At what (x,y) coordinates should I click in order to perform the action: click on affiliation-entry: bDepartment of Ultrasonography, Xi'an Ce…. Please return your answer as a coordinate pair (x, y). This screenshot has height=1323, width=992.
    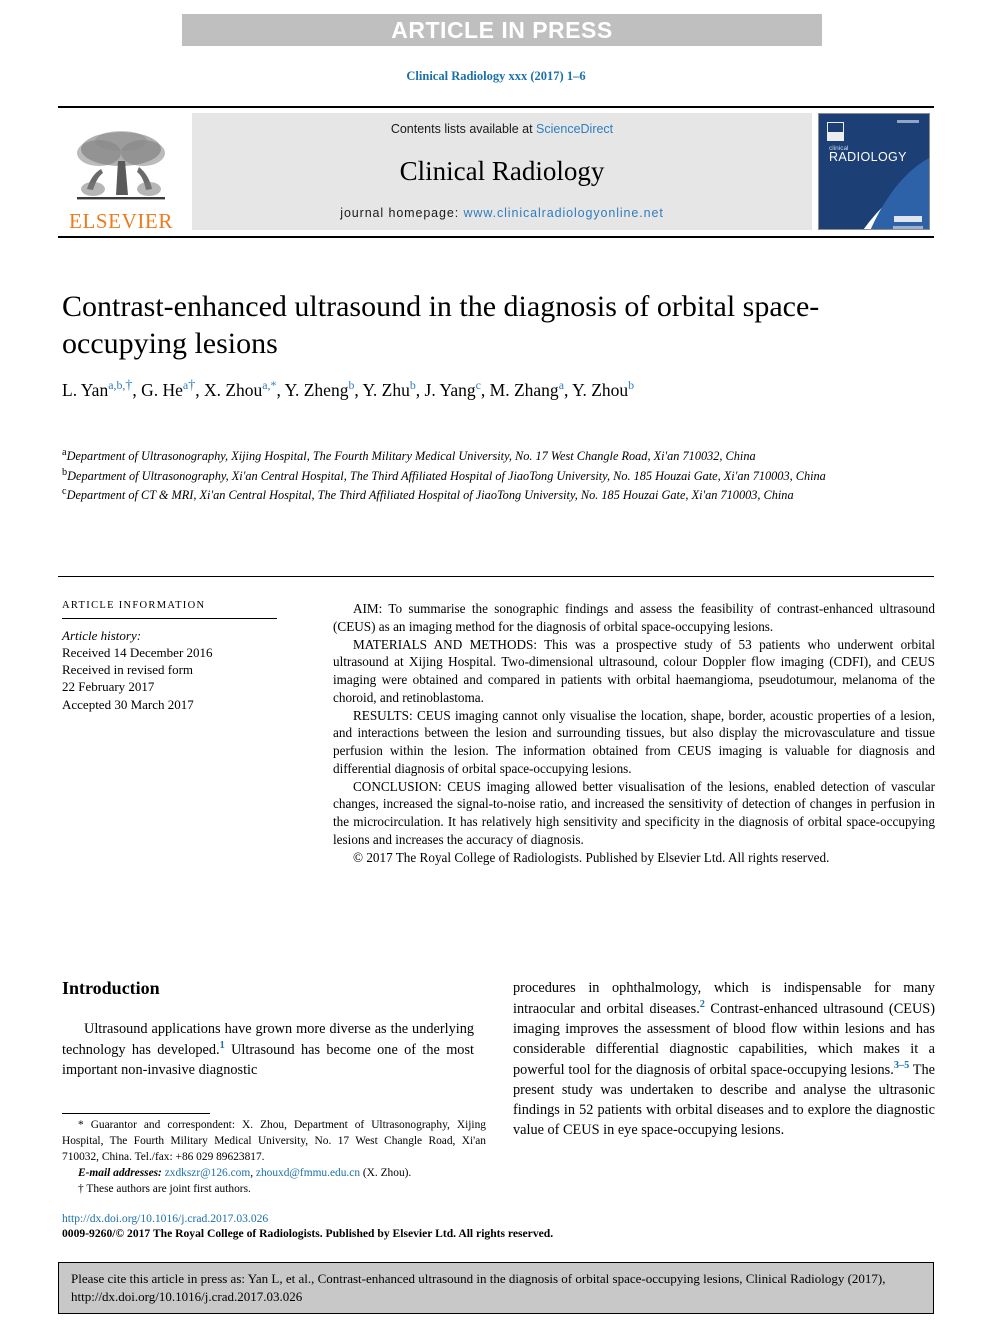
    Looking at the image, I should click on (462, 476).